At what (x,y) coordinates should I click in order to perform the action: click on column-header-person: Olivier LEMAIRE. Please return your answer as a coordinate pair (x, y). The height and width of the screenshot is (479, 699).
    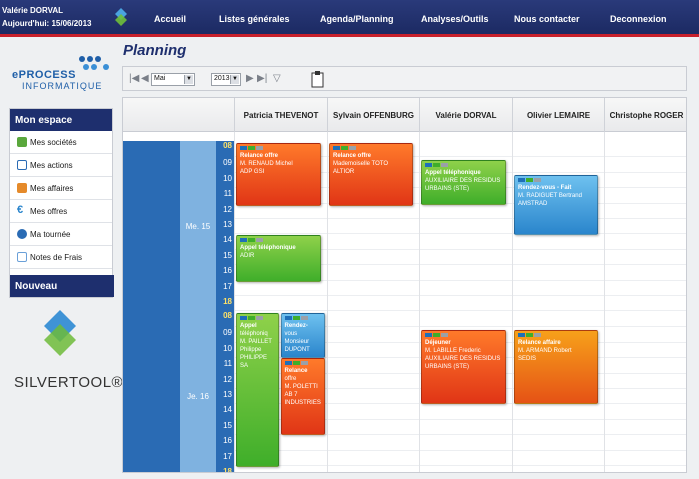
    Looking at the image, I should click on (558, 115).